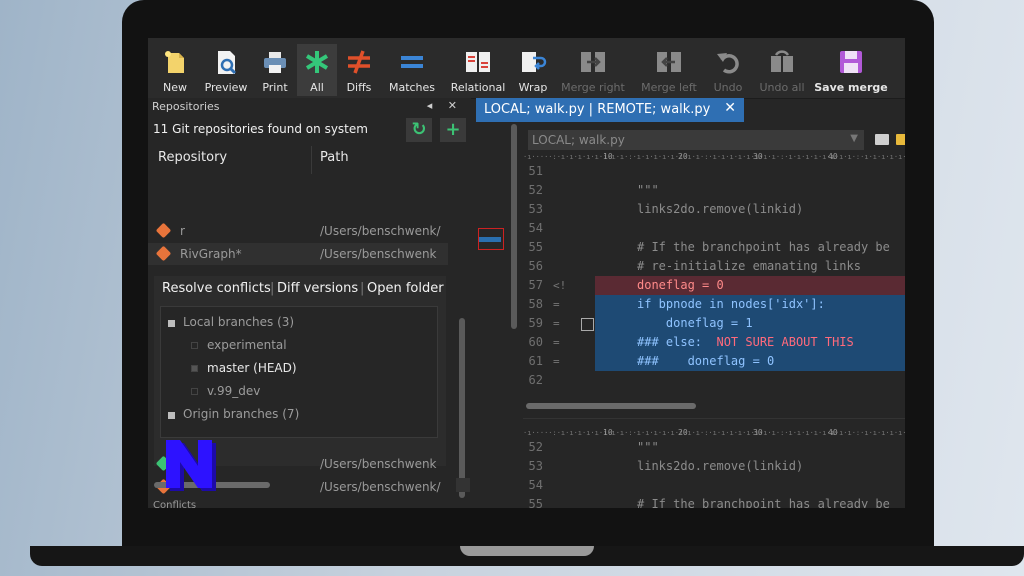  What do you see at coordinates (714, 418) in the screenshot?
I see `pane-divider` at bounding box center [714, 418].